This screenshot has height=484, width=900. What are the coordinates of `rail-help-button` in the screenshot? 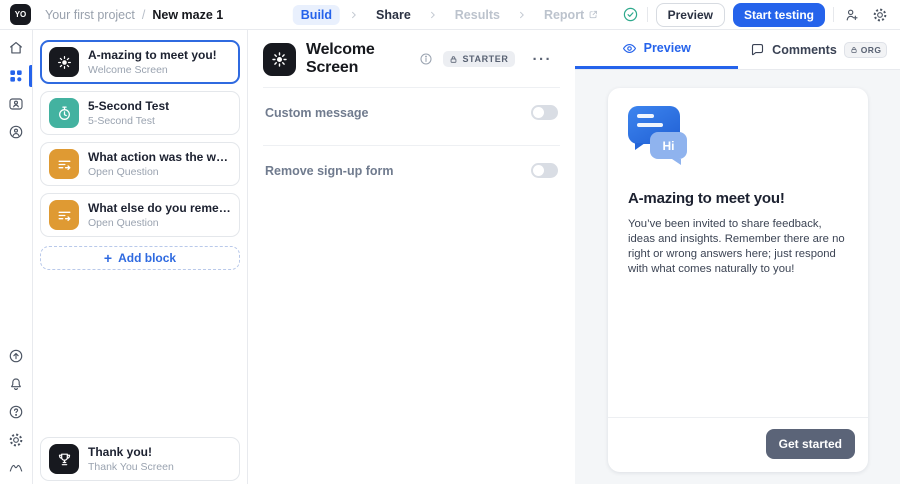 It's located at (16, 412).